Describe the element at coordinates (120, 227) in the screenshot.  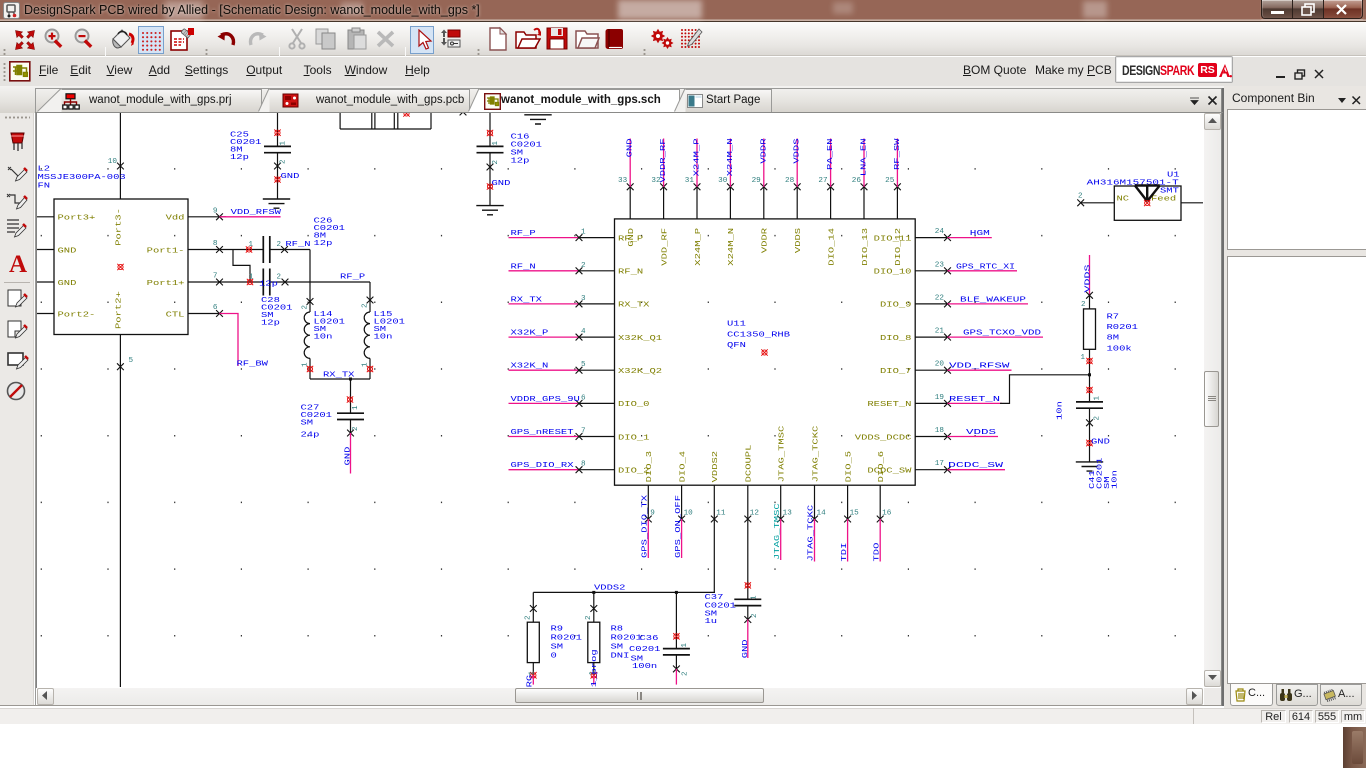
I see `svg-text: Port3-` at that location.